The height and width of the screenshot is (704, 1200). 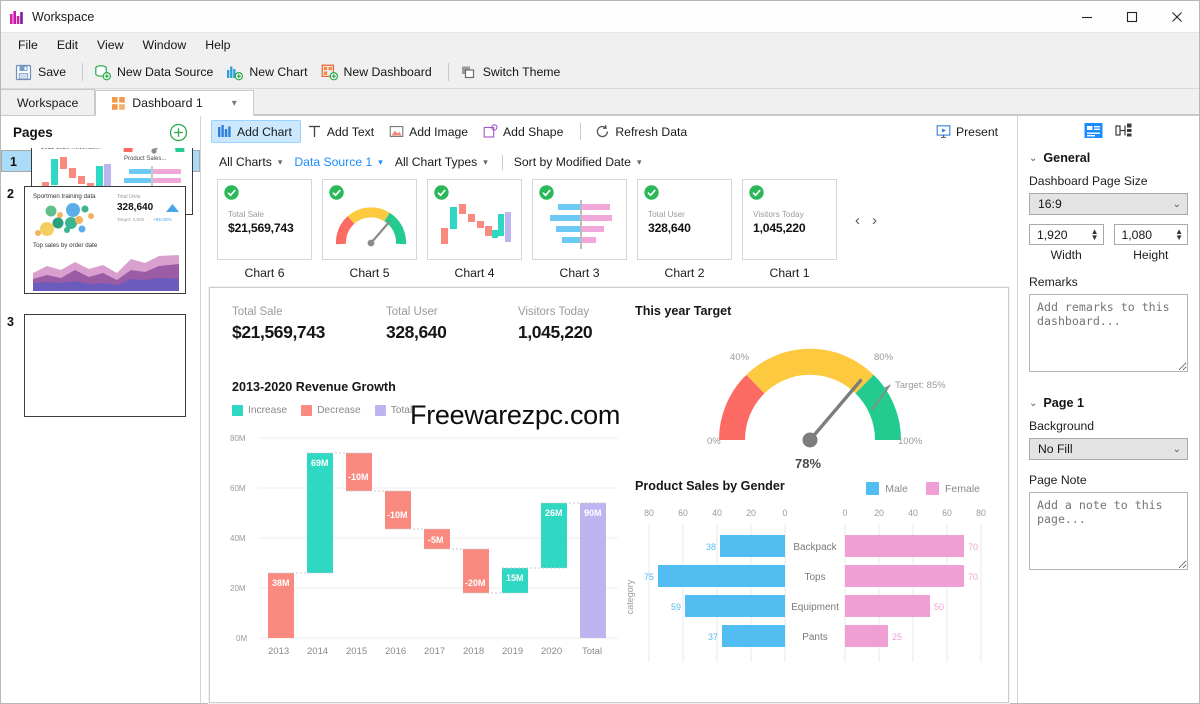 I want to click on background-select: No Fill ⌄, so click(x=1108, y=449).